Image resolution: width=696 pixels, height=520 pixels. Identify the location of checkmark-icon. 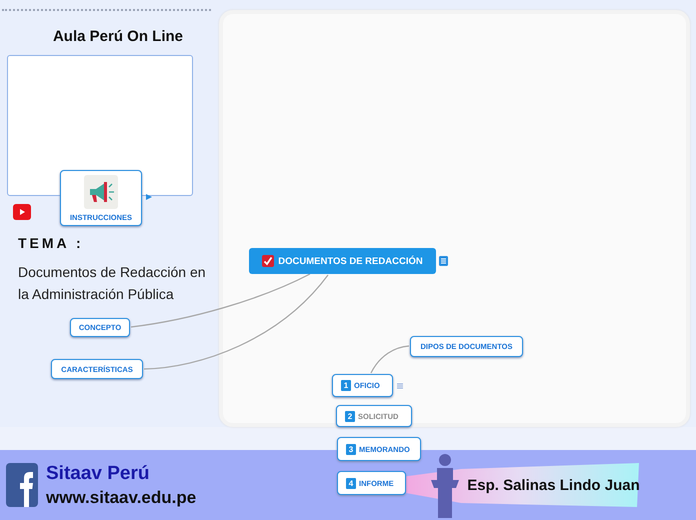
(268, 261).